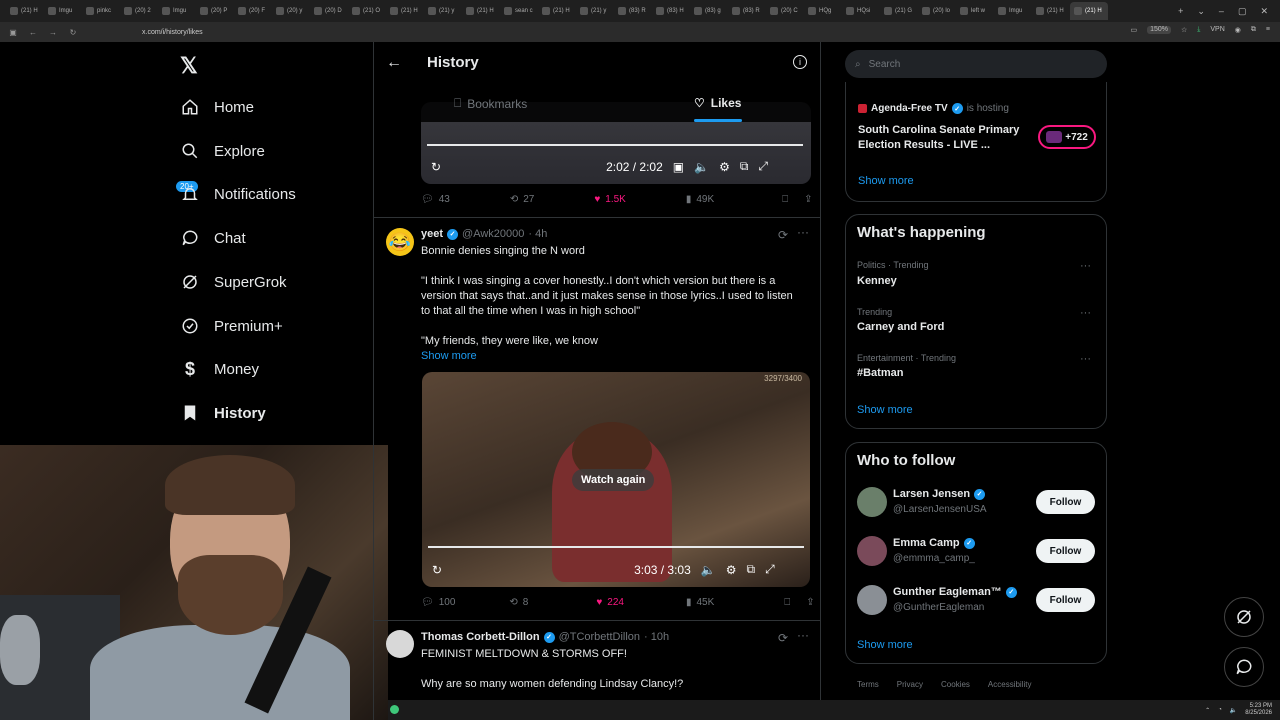 The width and height of the screenshot is (1280, 720). Describe the element at coordinates (231, 326) in the screenshot. I see `nav-premium: Premium+` at that location.